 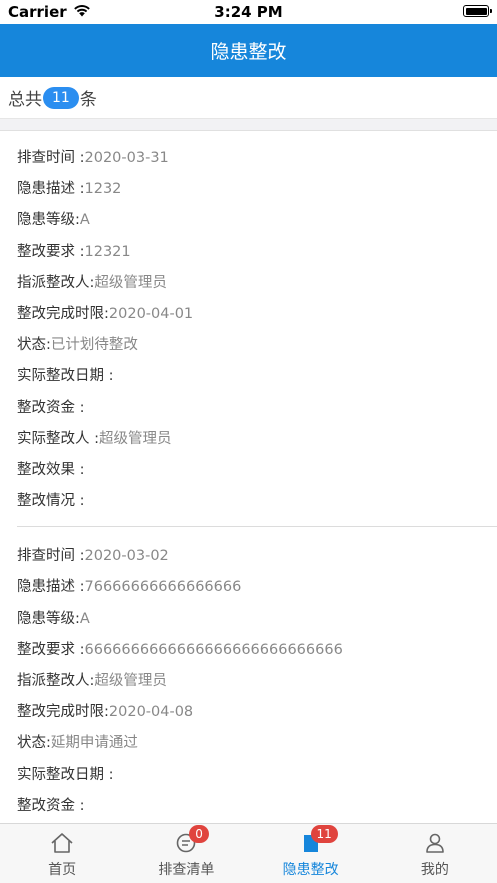 I want to click on field-label: 实际整改人 :, so click(x=58, y=438).